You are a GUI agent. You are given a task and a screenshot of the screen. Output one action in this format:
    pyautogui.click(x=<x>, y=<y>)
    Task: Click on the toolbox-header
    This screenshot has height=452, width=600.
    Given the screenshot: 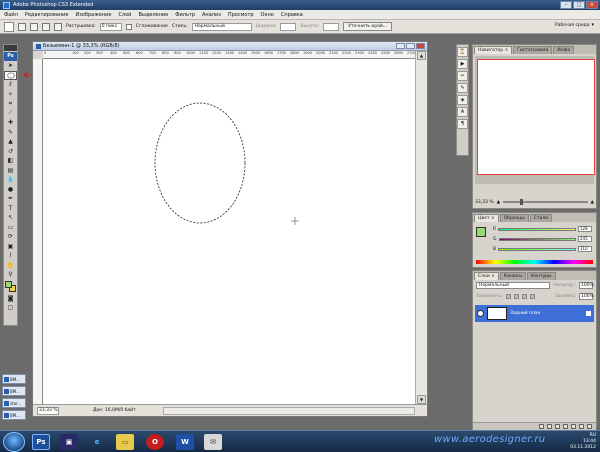 What is the action you would take?
    pyautogui.click(x=10, y=48)
    